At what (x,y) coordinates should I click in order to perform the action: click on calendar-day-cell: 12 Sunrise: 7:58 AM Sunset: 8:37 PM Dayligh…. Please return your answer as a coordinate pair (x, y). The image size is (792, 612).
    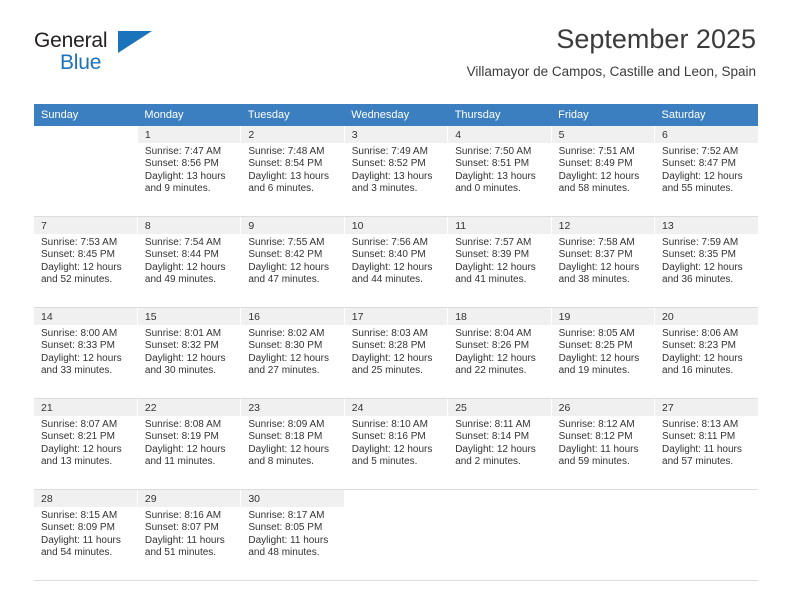
    Looking at the image, I should click on (603, 262).